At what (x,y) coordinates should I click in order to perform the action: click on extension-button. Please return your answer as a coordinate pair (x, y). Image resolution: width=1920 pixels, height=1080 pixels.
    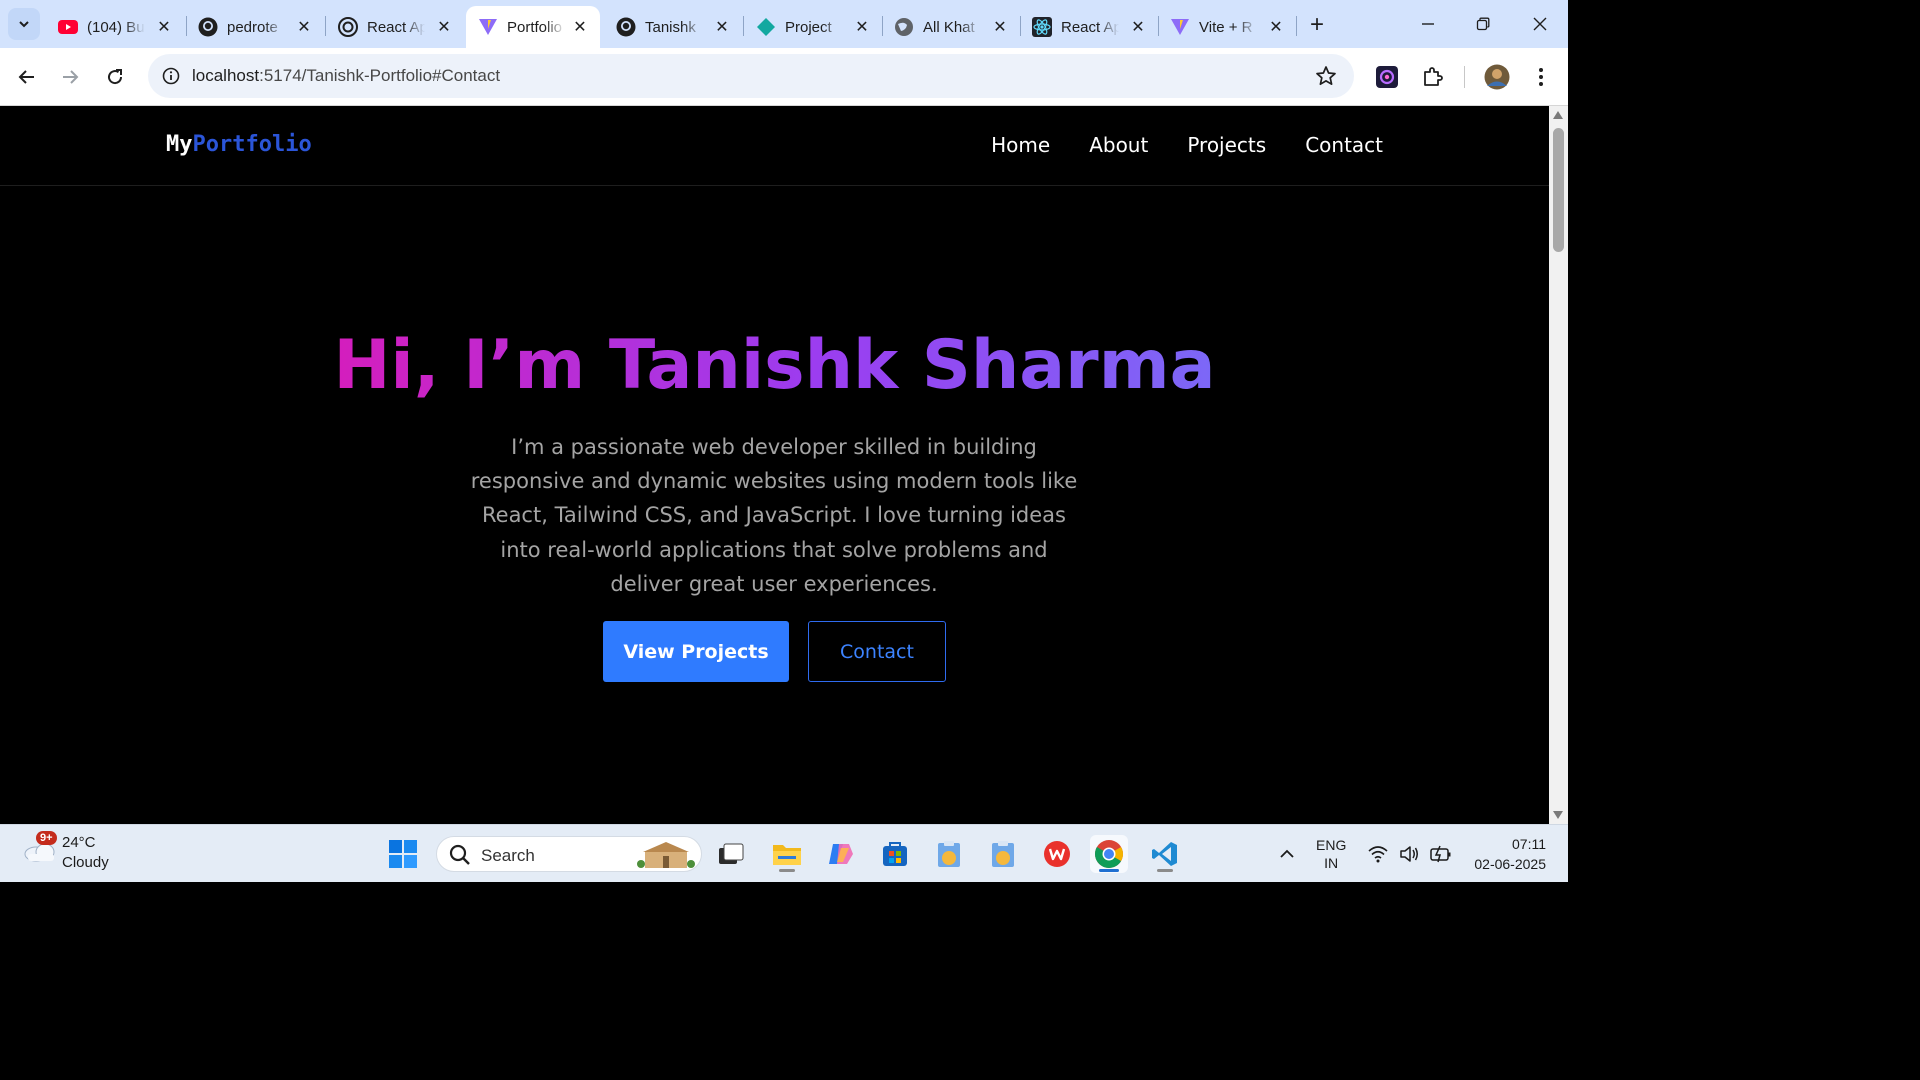
    Looking at the image, I should click on (1387, 77).